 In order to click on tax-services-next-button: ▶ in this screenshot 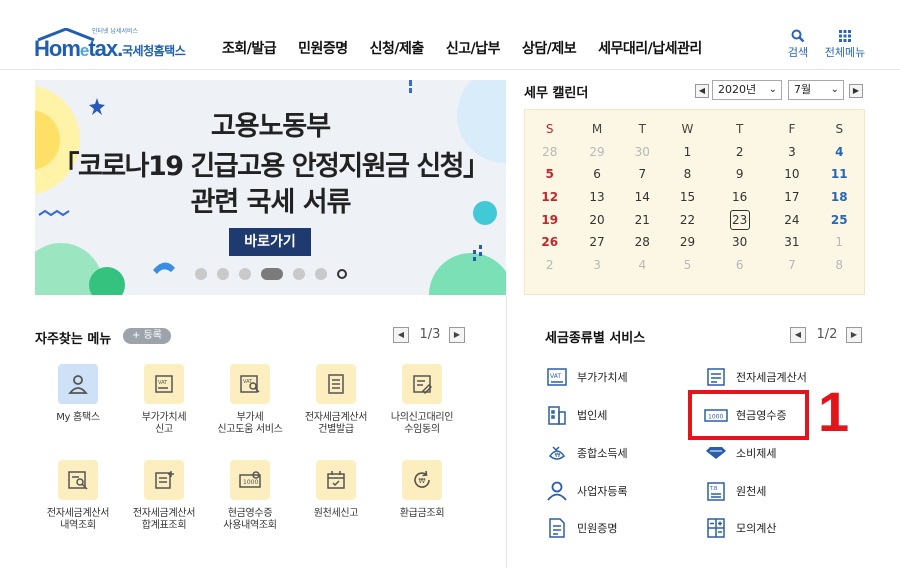, I will do `click(854, 335)`.